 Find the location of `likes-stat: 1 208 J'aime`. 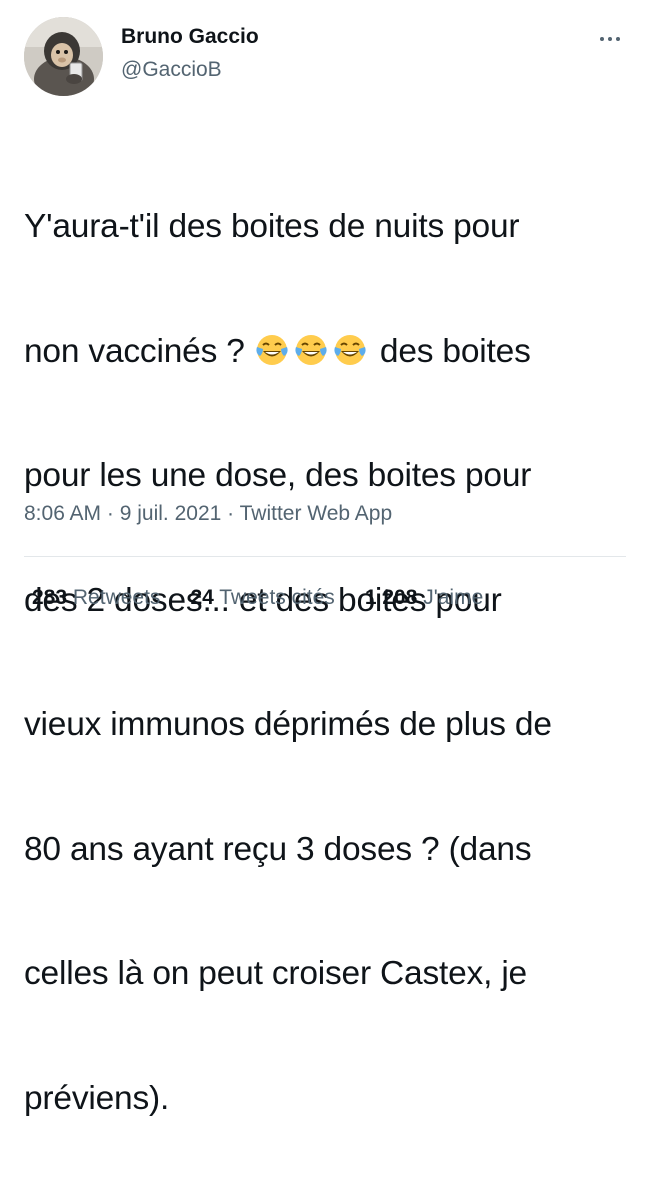

likes-stat: 1 208 J'aime is located at coordinates (424, 598).